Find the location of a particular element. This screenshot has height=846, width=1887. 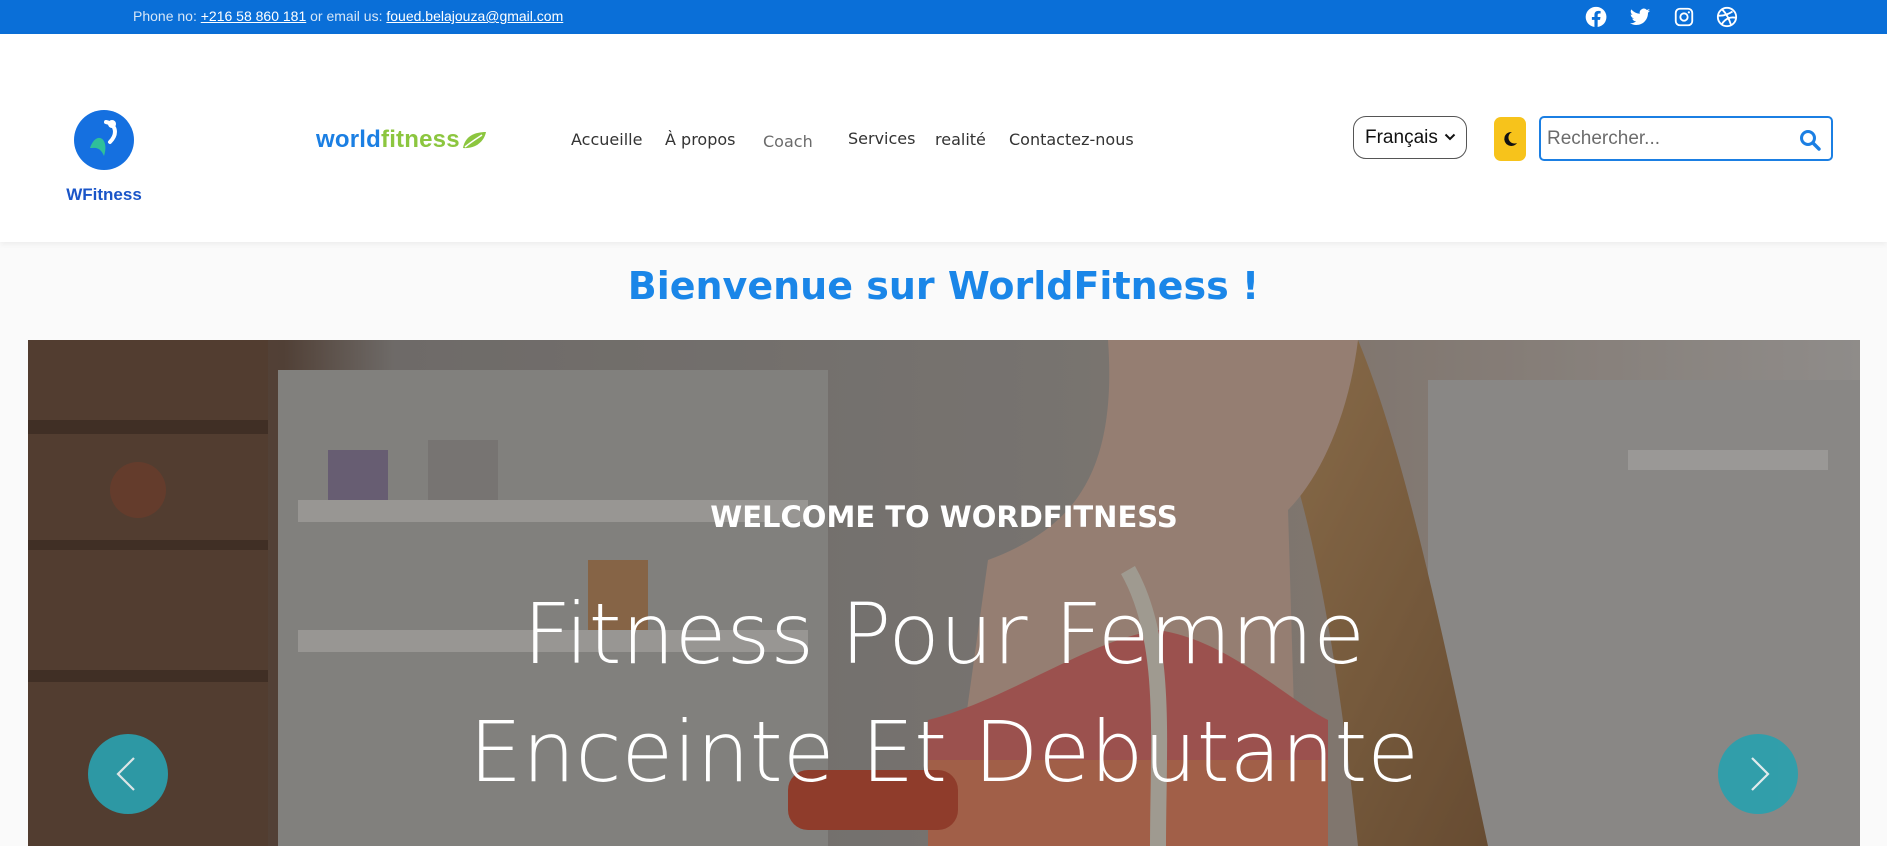

chevron-down-icon is located at coordinates (1450, 137).